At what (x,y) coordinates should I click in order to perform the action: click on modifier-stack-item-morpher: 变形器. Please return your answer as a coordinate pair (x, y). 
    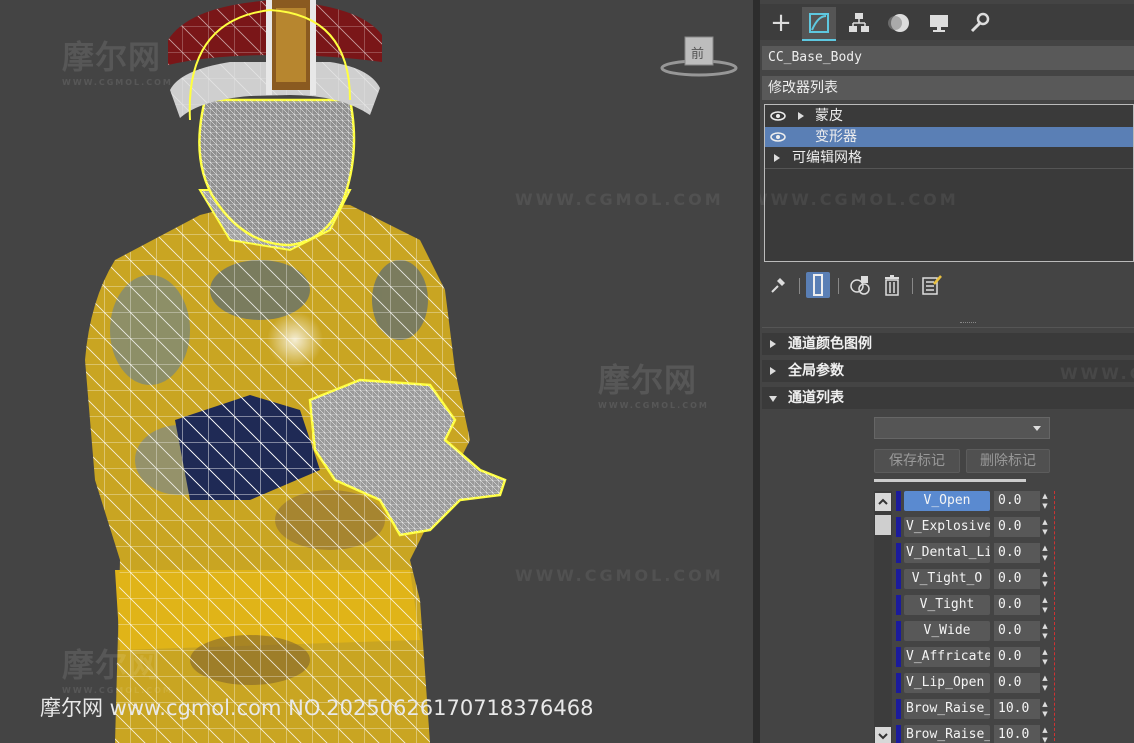
    Looking at the image, I should click on (949, 137).